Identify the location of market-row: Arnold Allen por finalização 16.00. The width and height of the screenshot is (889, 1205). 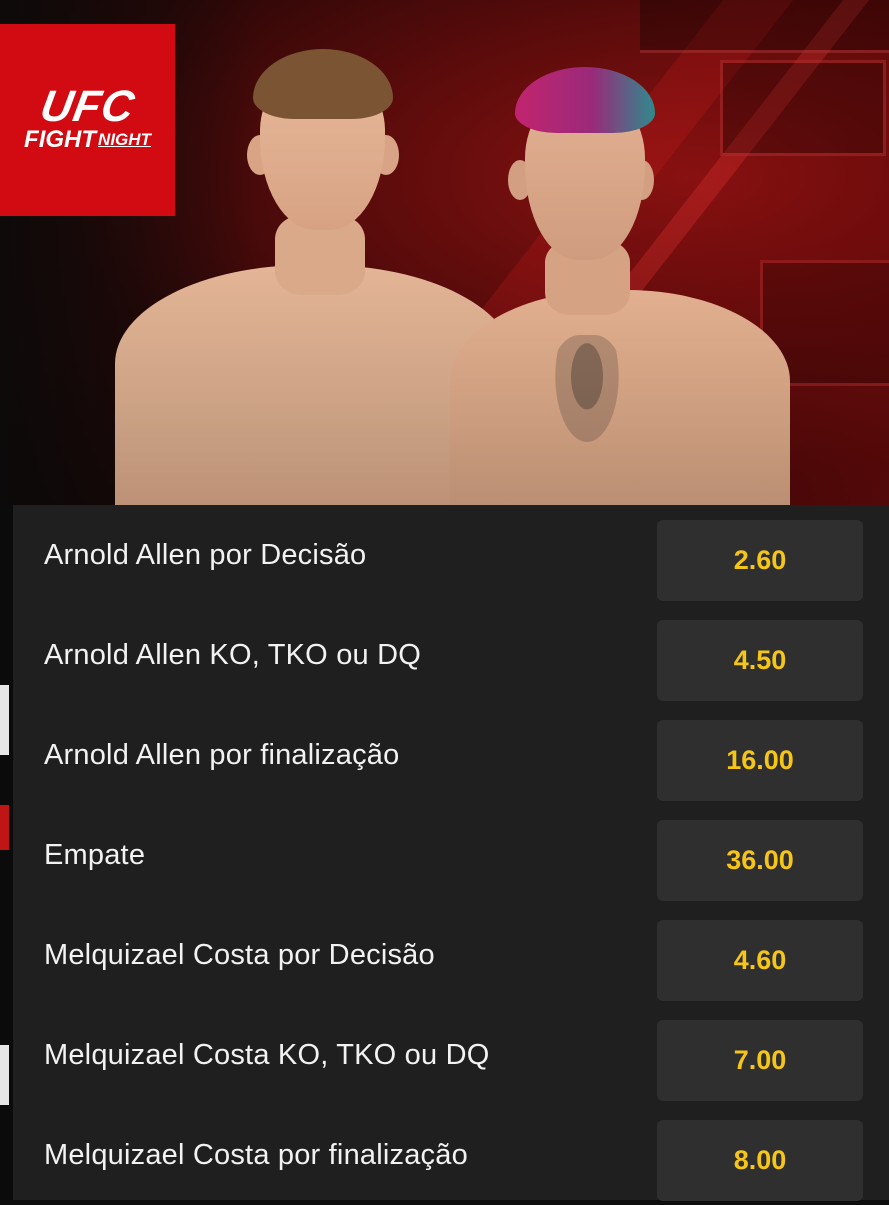
(451, 755).